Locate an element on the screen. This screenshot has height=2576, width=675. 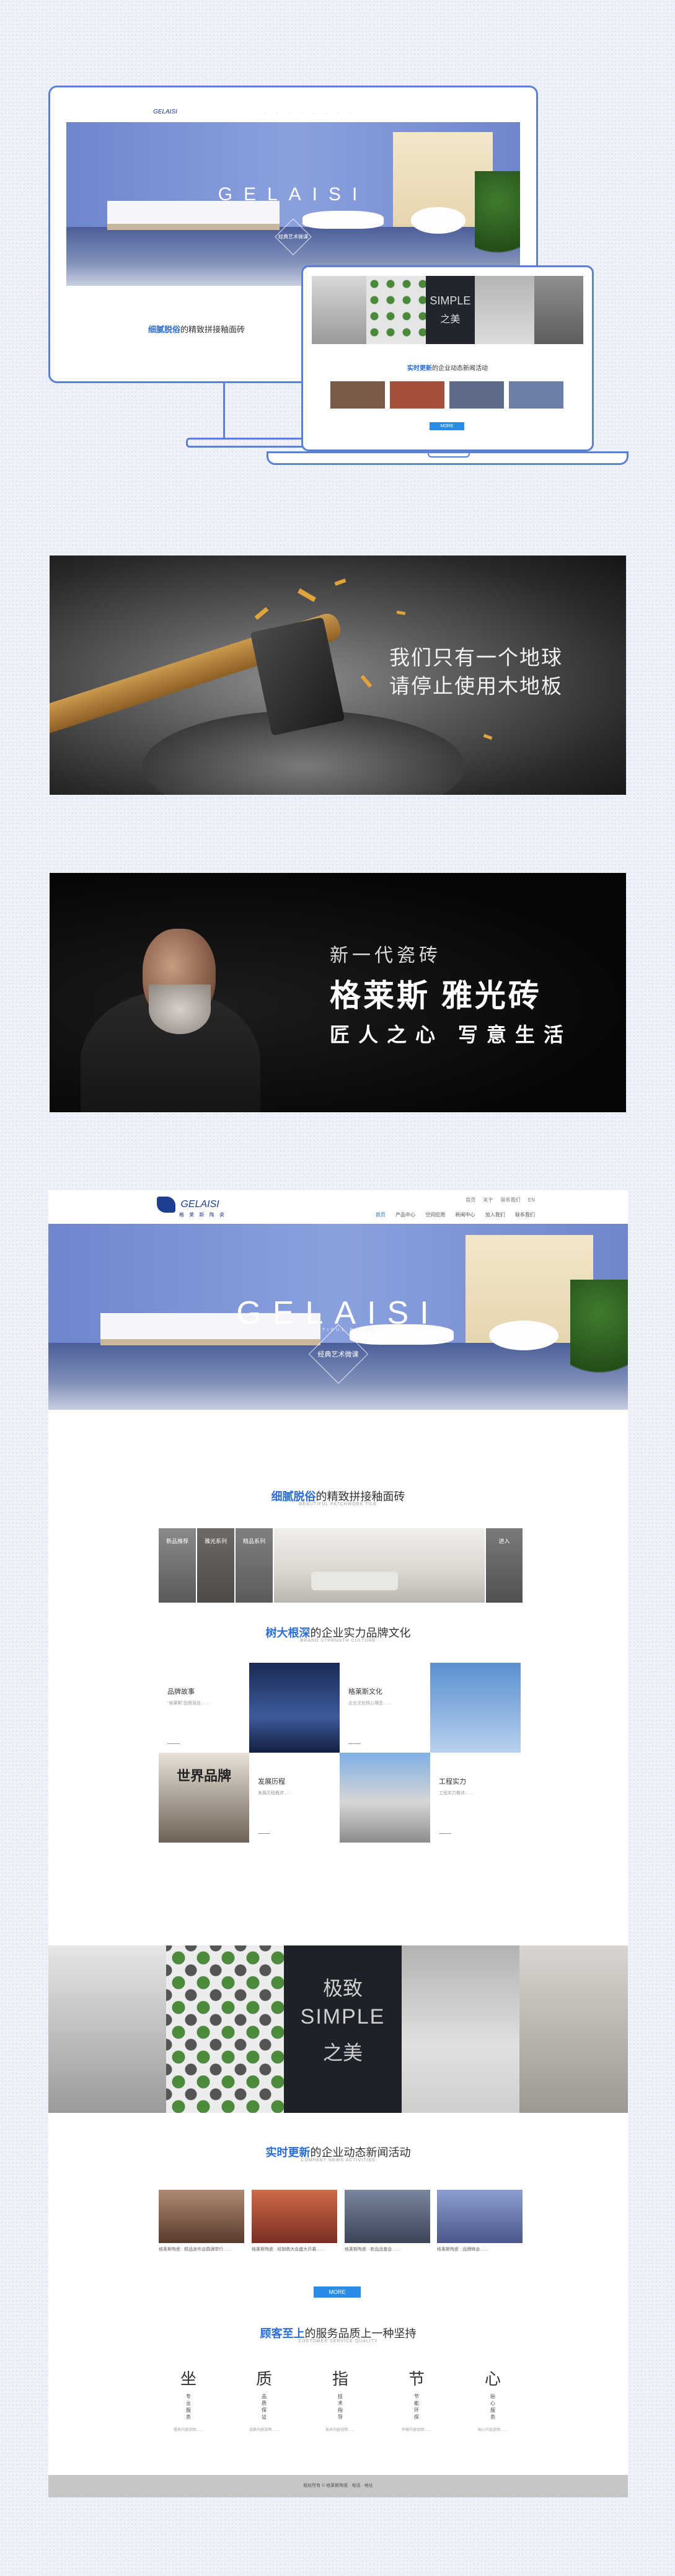
desktop-hero-word: GELAISI is located at coordinates (293, 195).